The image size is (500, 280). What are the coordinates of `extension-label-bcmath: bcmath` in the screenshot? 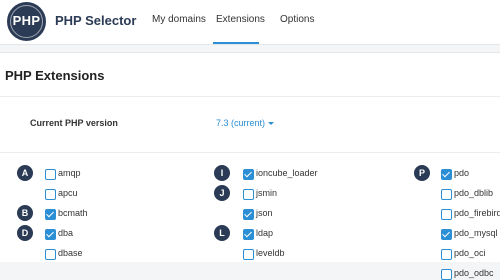 It's located at (73, 213).